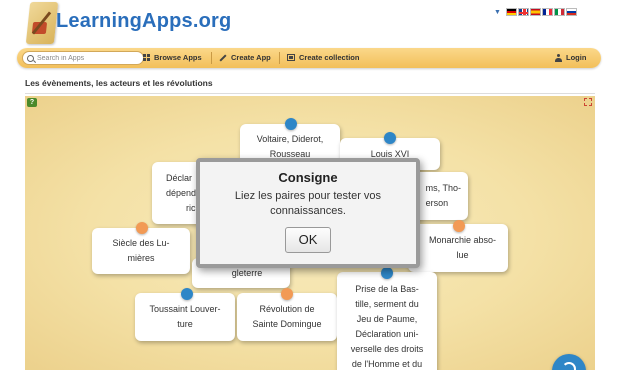 Image resolution: width=620 pixels, height=370 pixels. Describe the element at coordinates (387, 364) in the screenshot. I see `card-text: de l'Homme et du` at that location.